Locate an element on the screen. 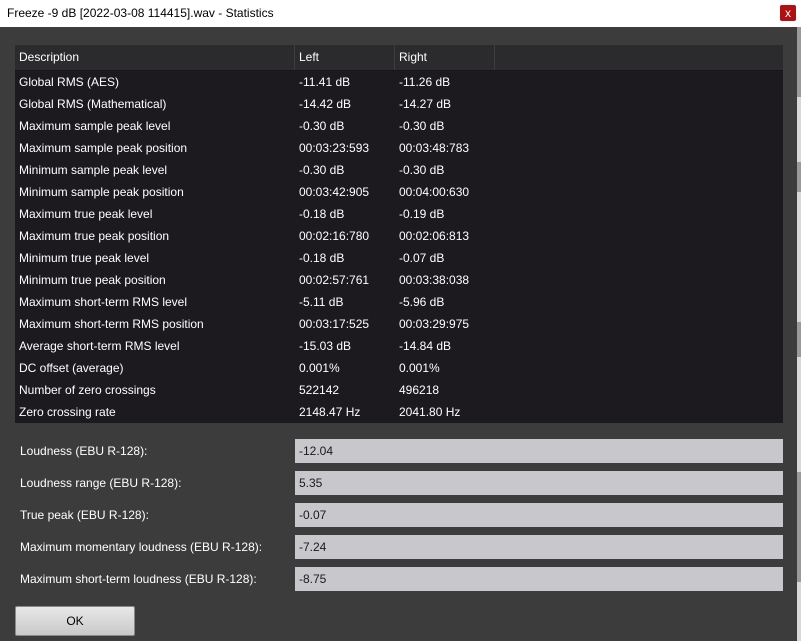  table-row: Minimum true peak level -0.18 dB -0.07 dB is located at coordinates (399, 258).